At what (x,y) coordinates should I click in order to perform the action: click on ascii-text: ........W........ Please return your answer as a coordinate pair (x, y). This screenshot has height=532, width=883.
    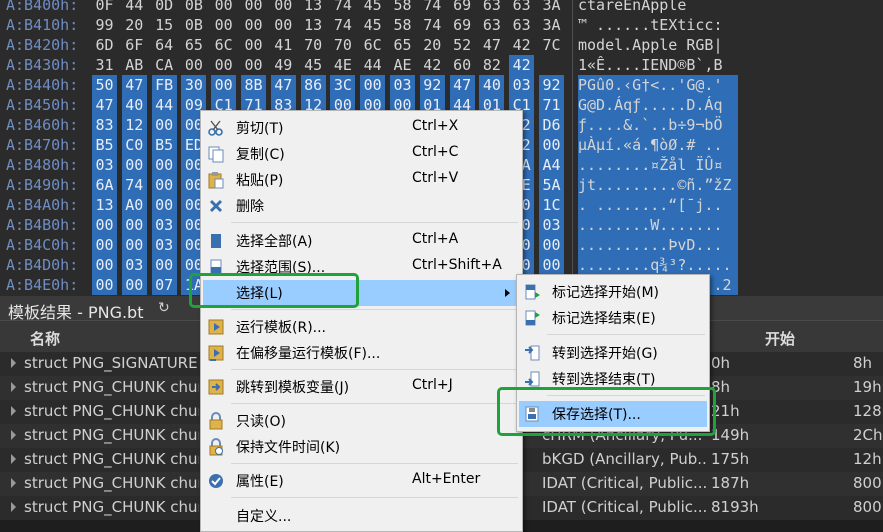
    Looking at the image, I should click on (658, 225).